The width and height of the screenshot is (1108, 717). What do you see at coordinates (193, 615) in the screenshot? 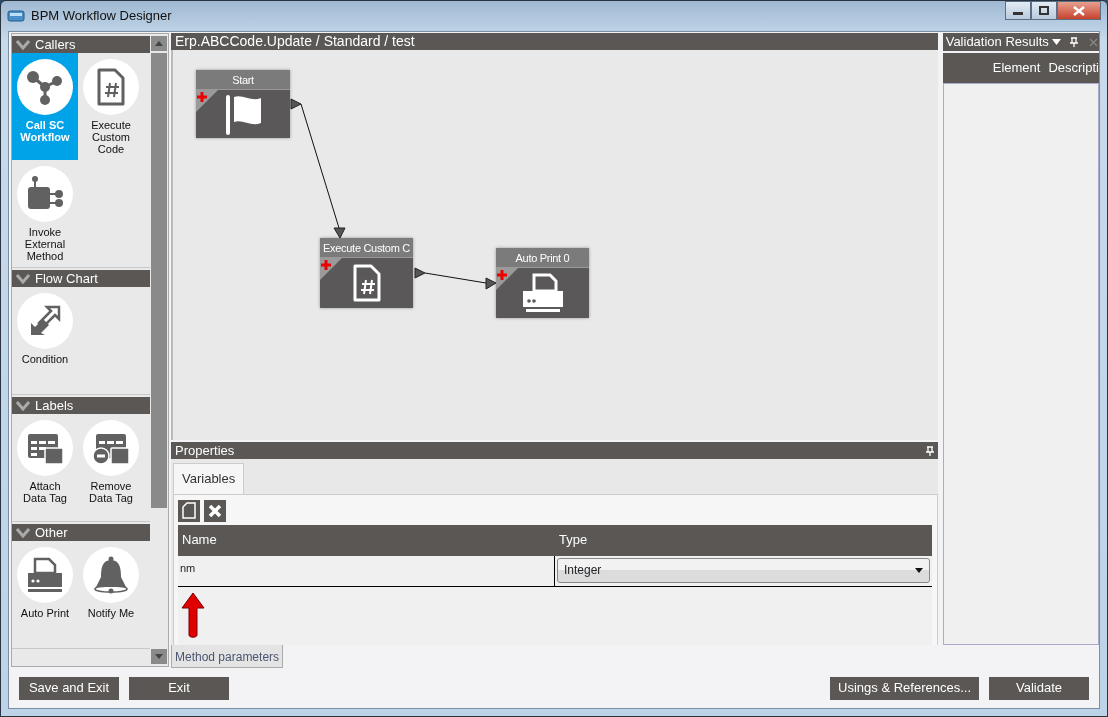
I see `annotation-arrow` at bounding box center [193, 615].